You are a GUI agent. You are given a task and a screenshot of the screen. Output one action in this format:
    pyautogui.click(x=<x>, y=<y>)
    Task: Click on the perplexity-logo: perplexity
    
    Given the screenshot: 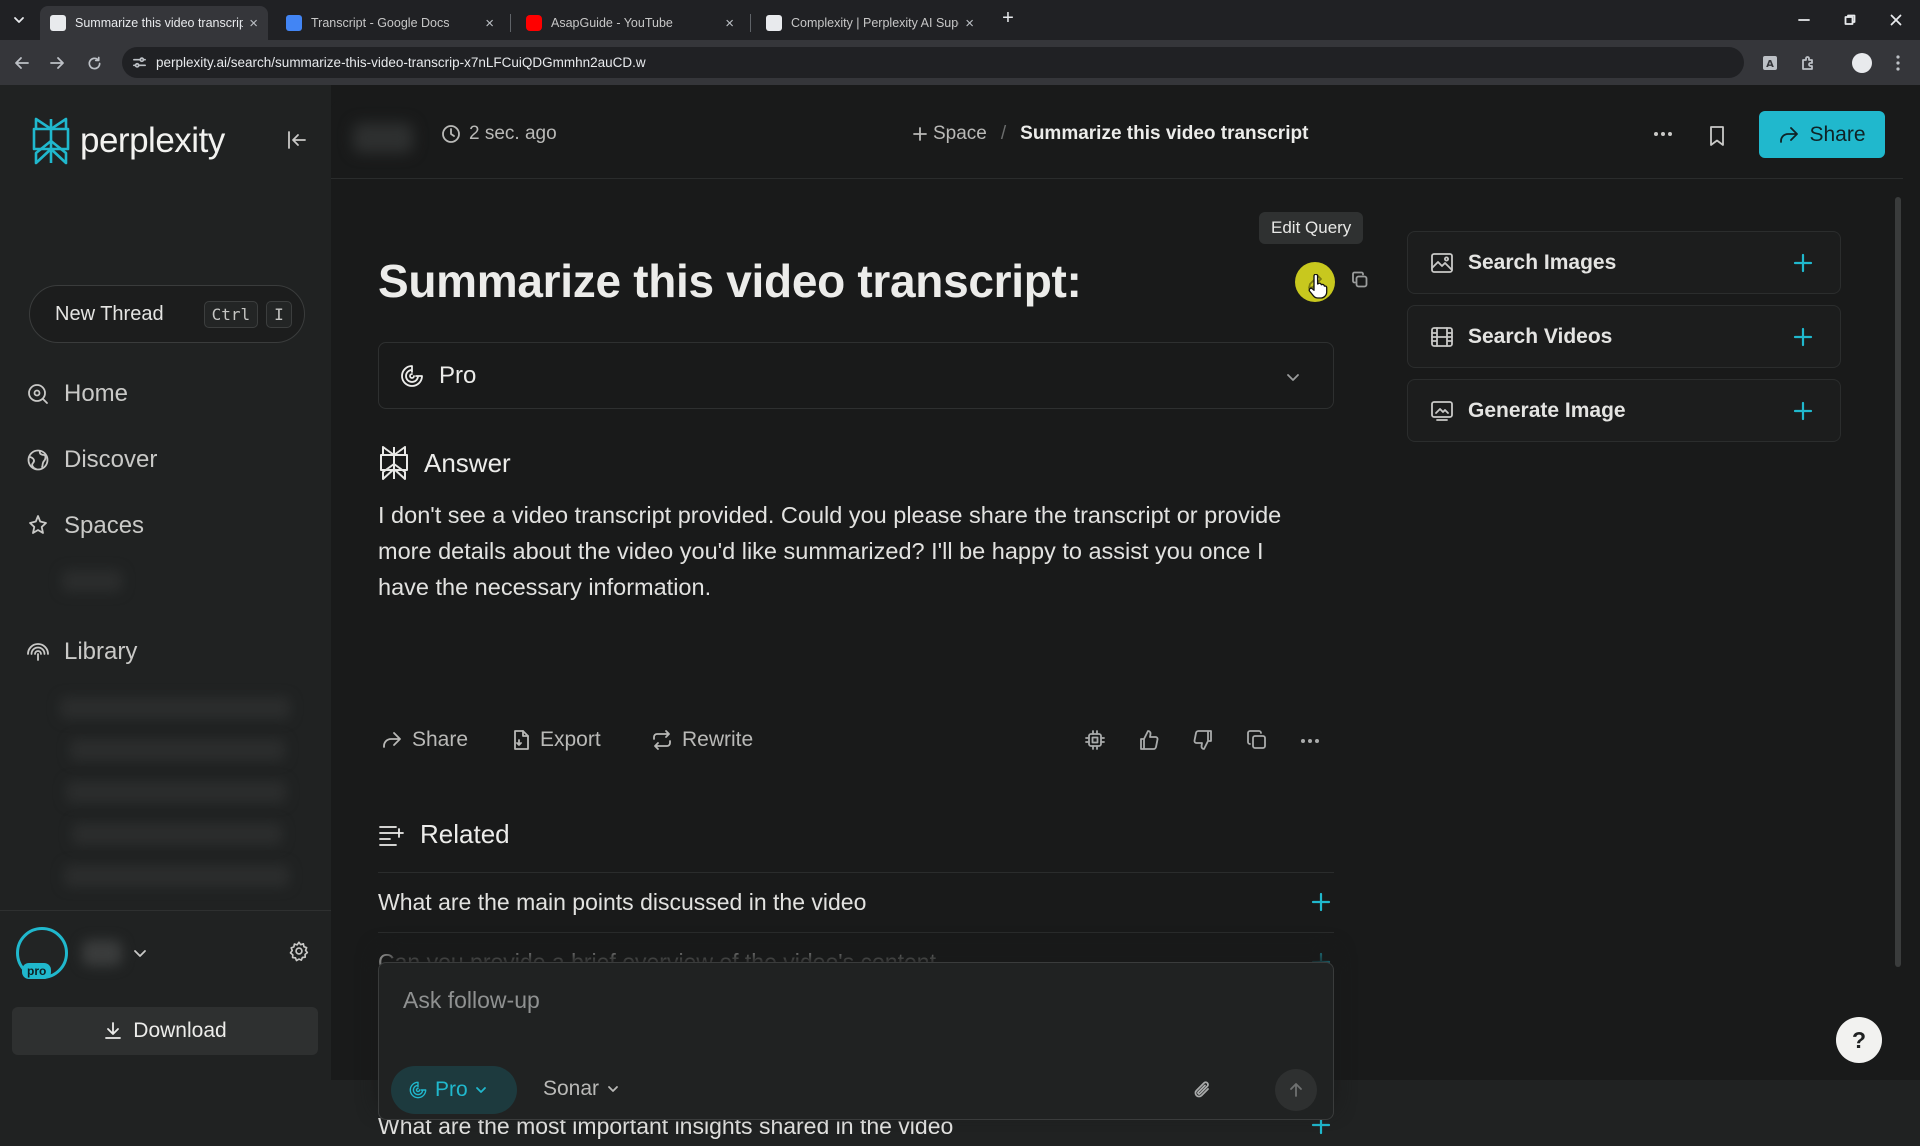 What is the action you would take?
    pyautogui.click(x=127, y=141)
    